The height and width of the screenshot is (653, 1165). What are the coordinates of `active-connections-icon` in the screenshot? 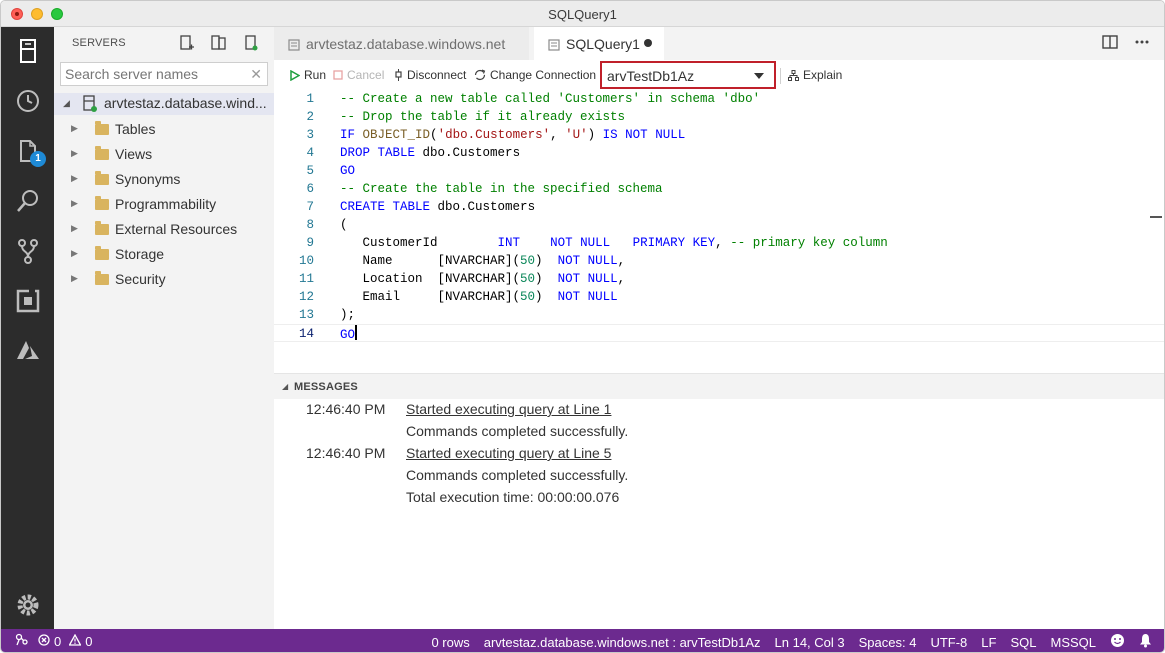 It's located at (251, 43).